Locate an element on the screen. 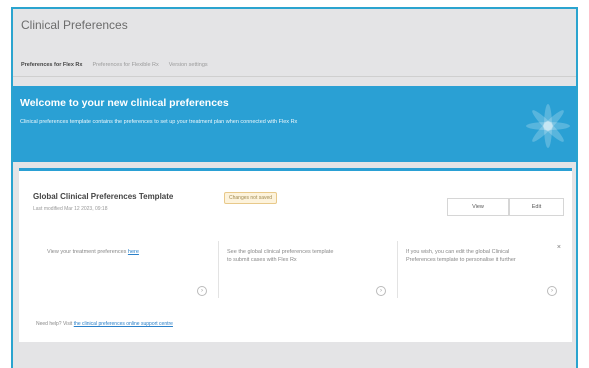  here-link: here is located at coordinates (133, 252).